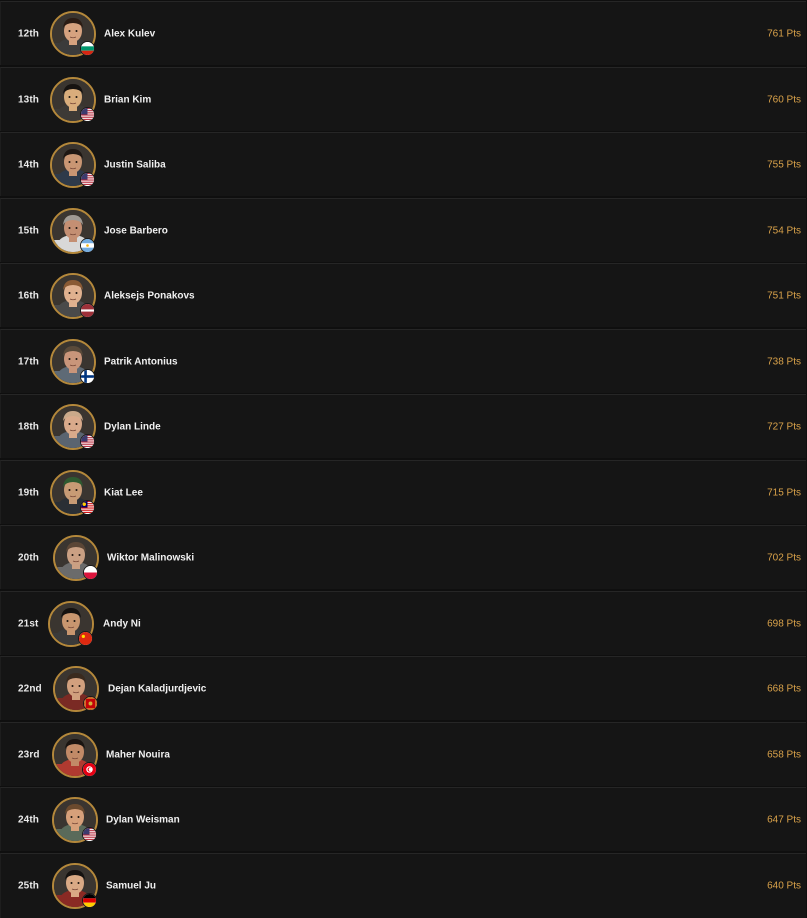 This screenshot has width=807, height=918. What do you see at coordinates (30, 688) in the screenshot?
I see `rank-label: 22nd` at bounding box center [30, 688].